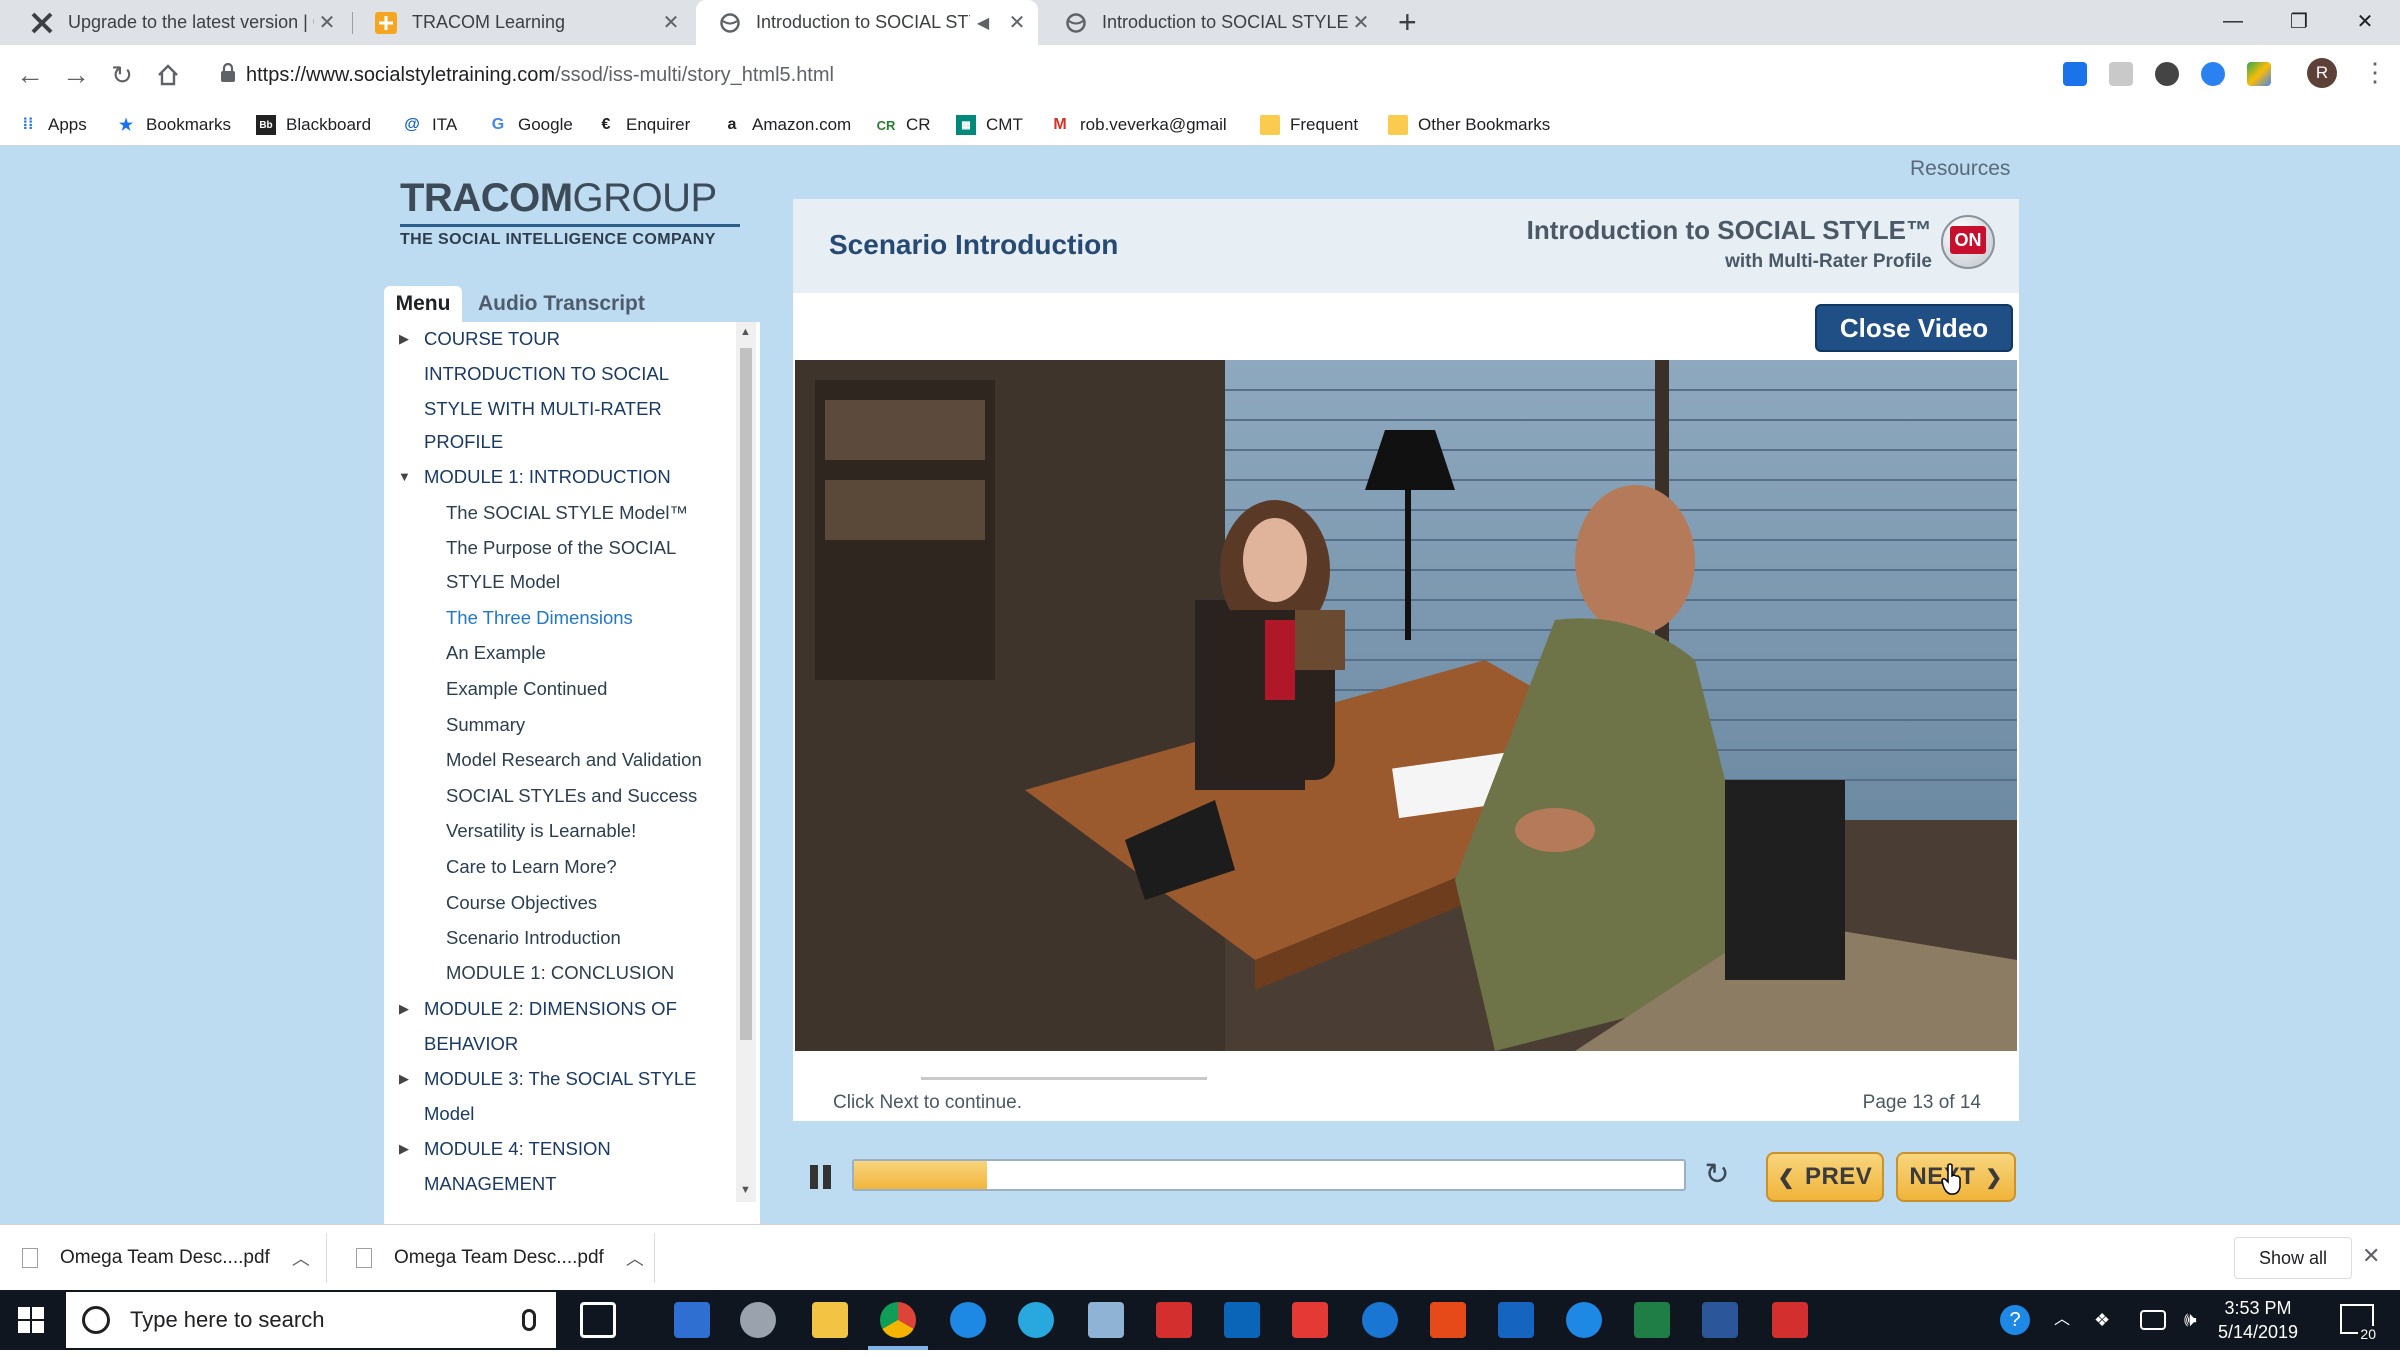 The width and height of the screenshot is (2400, 1356). Describe the element at coordinates (1717, 1175) in the screenshot. I see `replay-icon: ↻` at that location.